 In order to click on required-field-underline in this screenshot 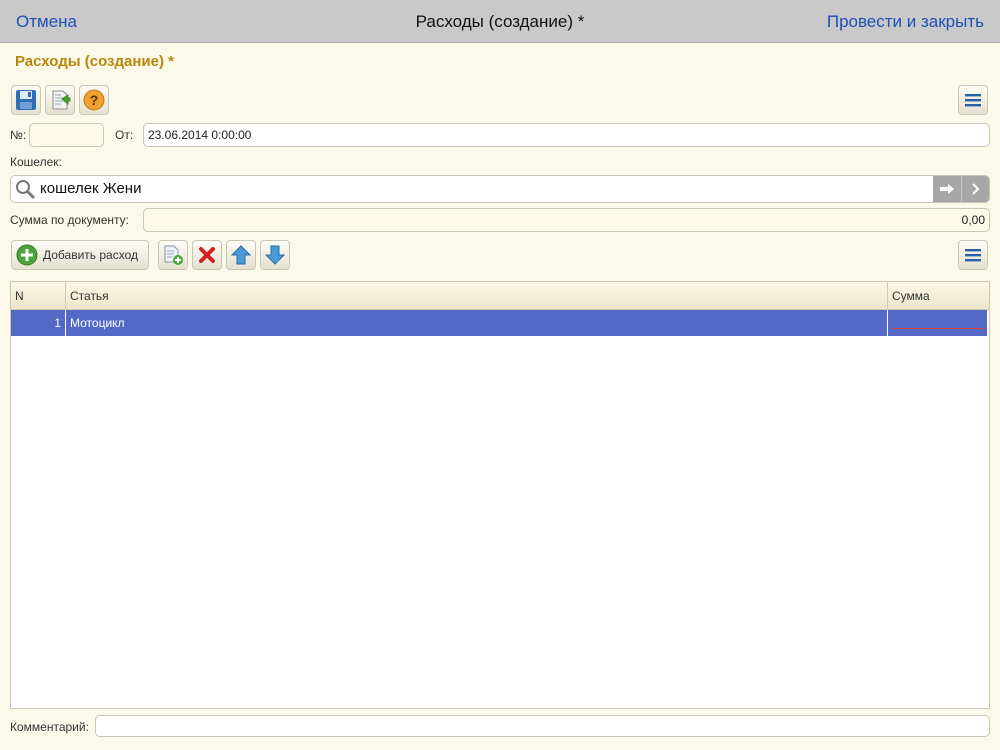, I will do `click(938, 328)`.